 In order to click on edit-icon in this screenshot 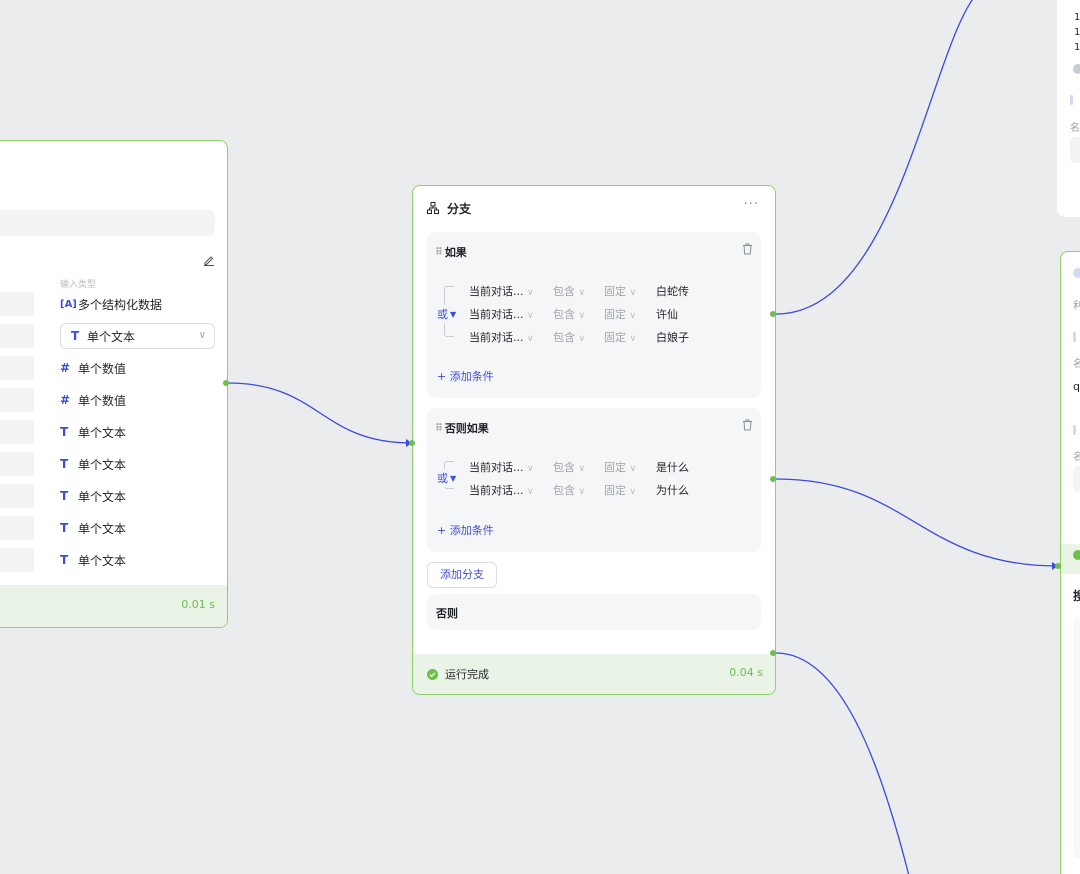, I will do `click(209, 260)`.